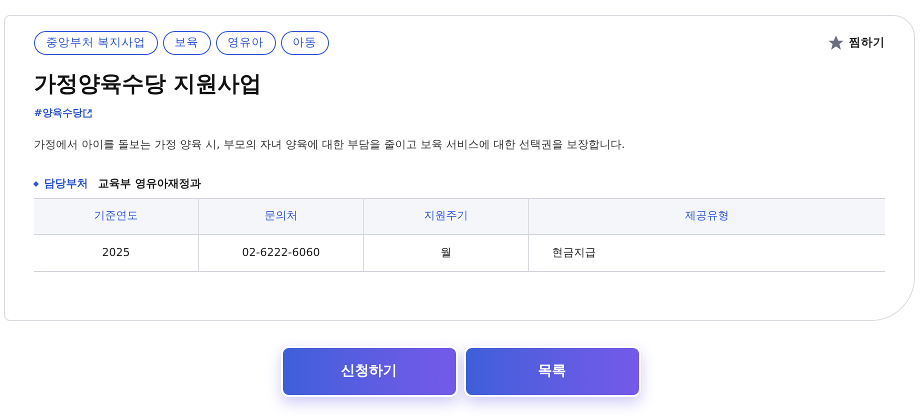 Image resolution: width=922 pixels, height=420 pixels. Describe the element at coordinates (552, 371) in the screenshot. I see `list-button: 목록` at that location.